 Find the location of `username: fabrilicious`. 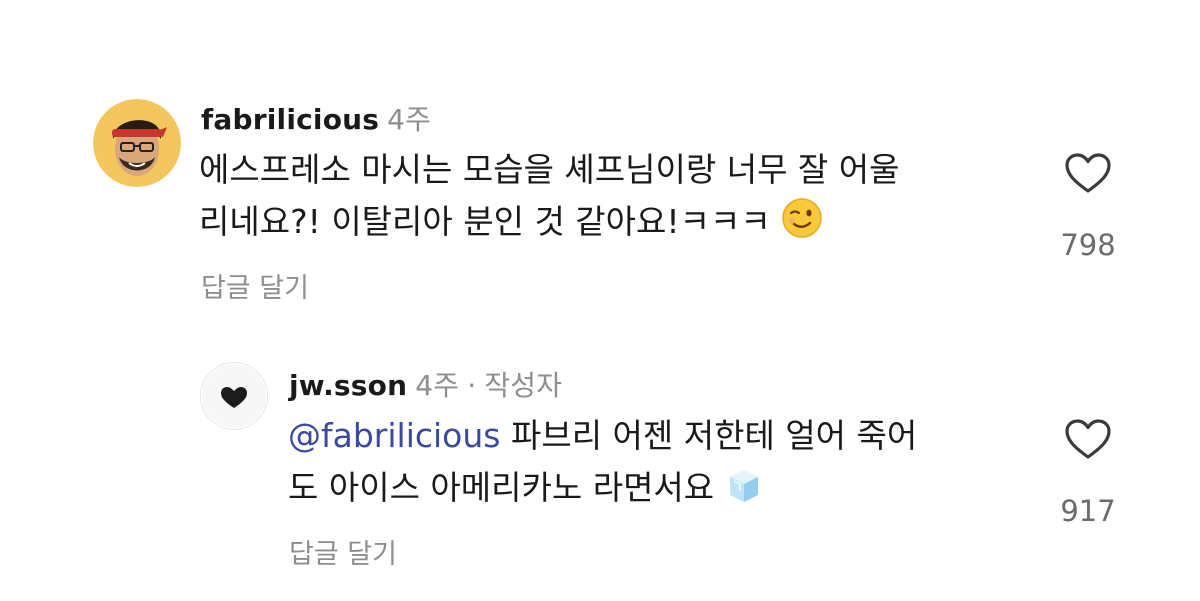

username: fabrilicious is located at coordinates (290, 119).